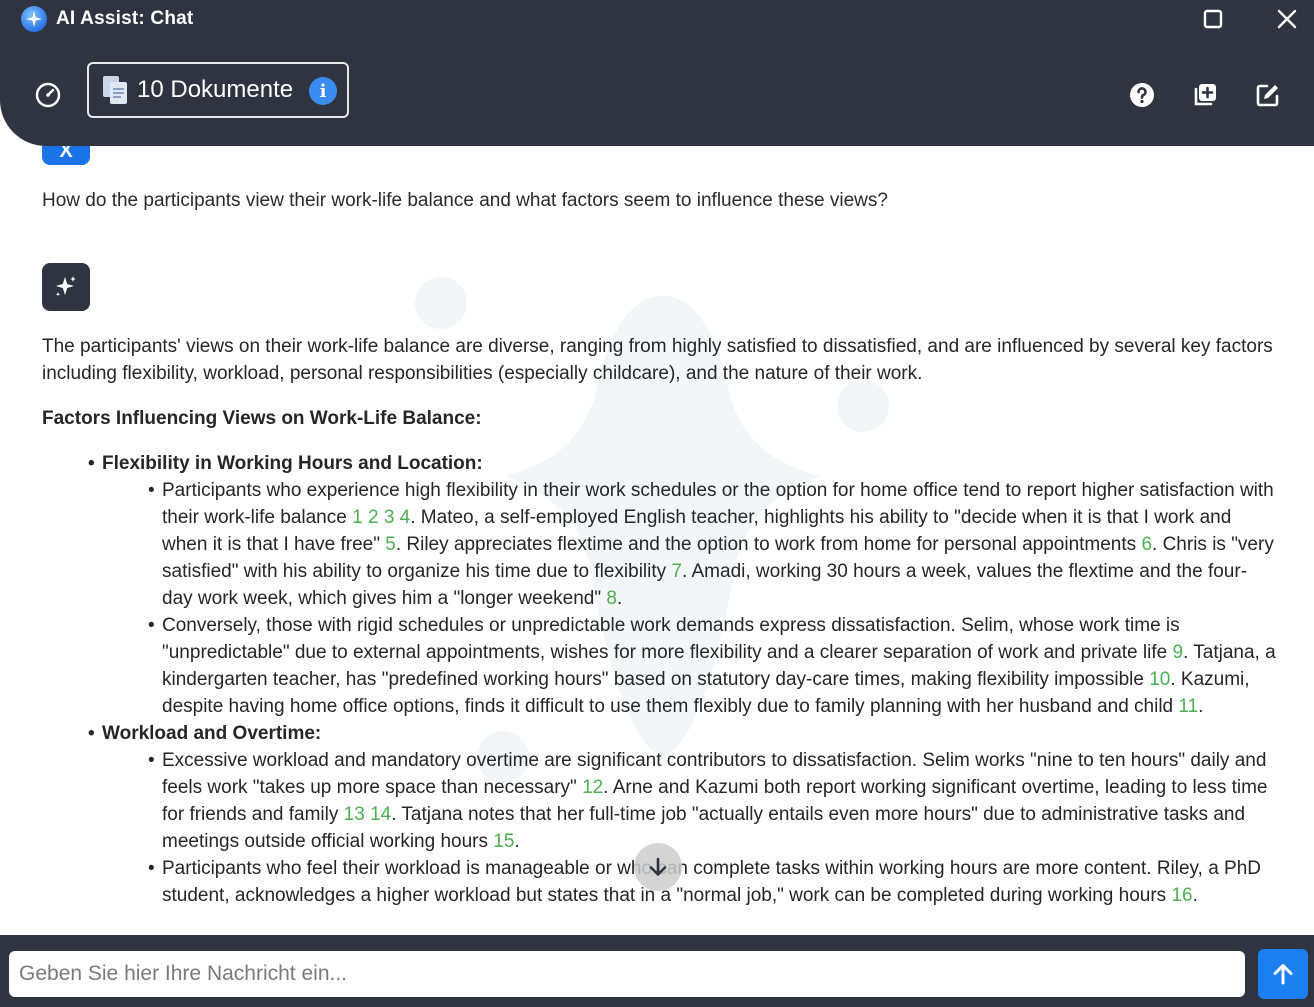 The width and height of the screenshot is (1314, 1007). I want to click on title-bar: AI Assist: Chat, so click(657, 19).